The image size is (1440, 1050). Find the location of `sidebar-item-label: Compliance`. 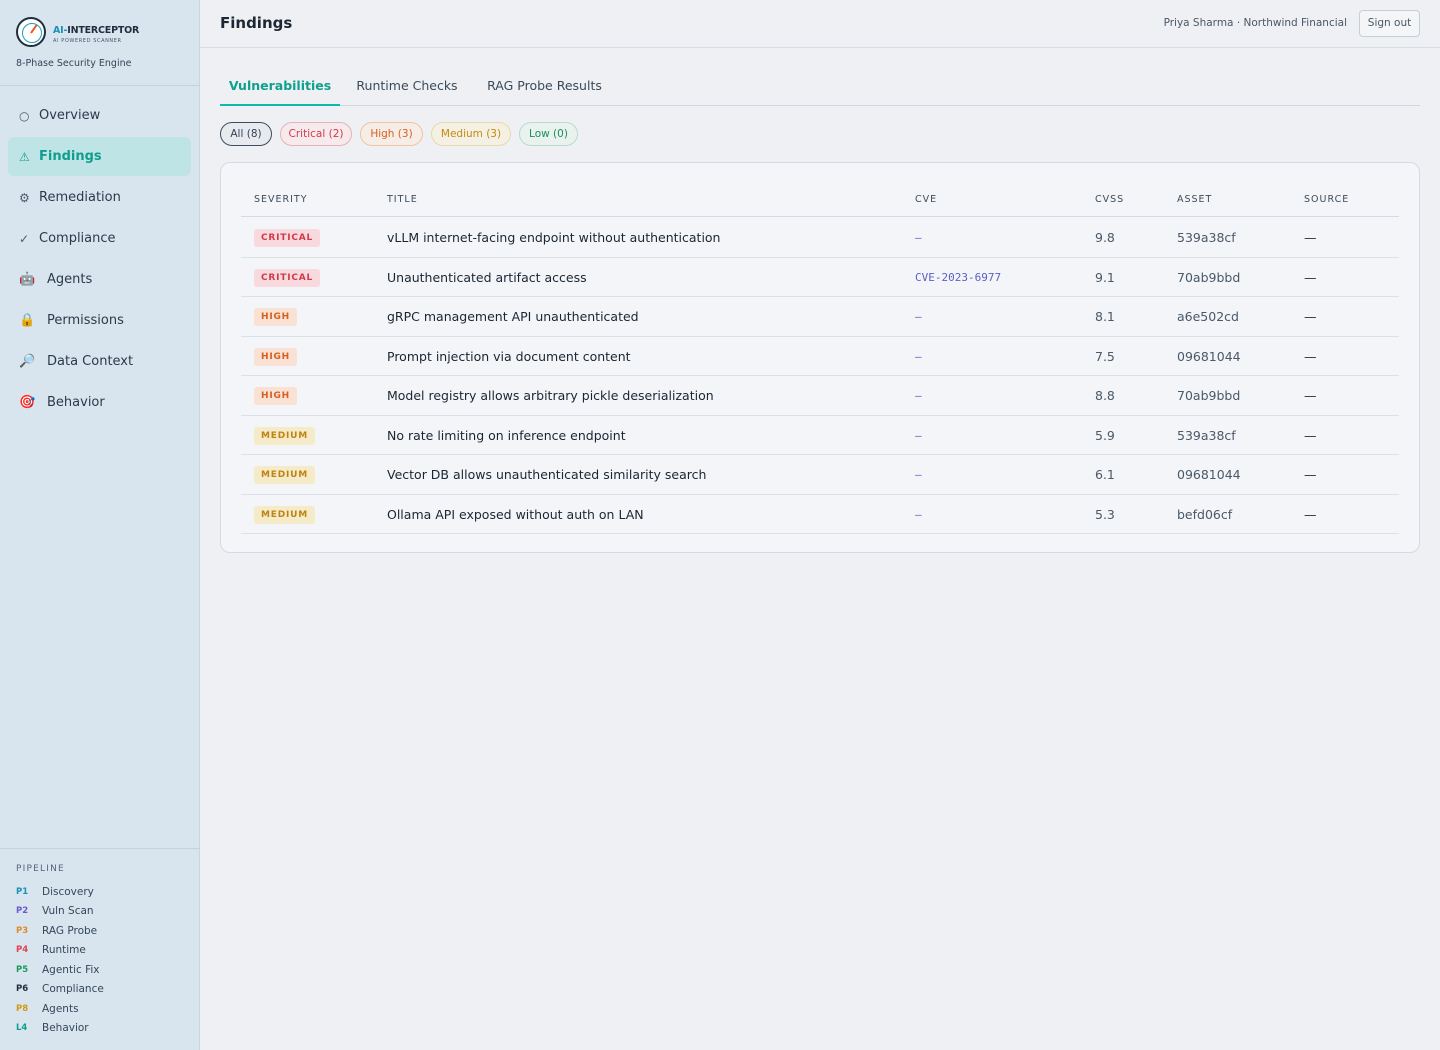

sidebar-item-label: Compliance is located at coordinates (77, 238).